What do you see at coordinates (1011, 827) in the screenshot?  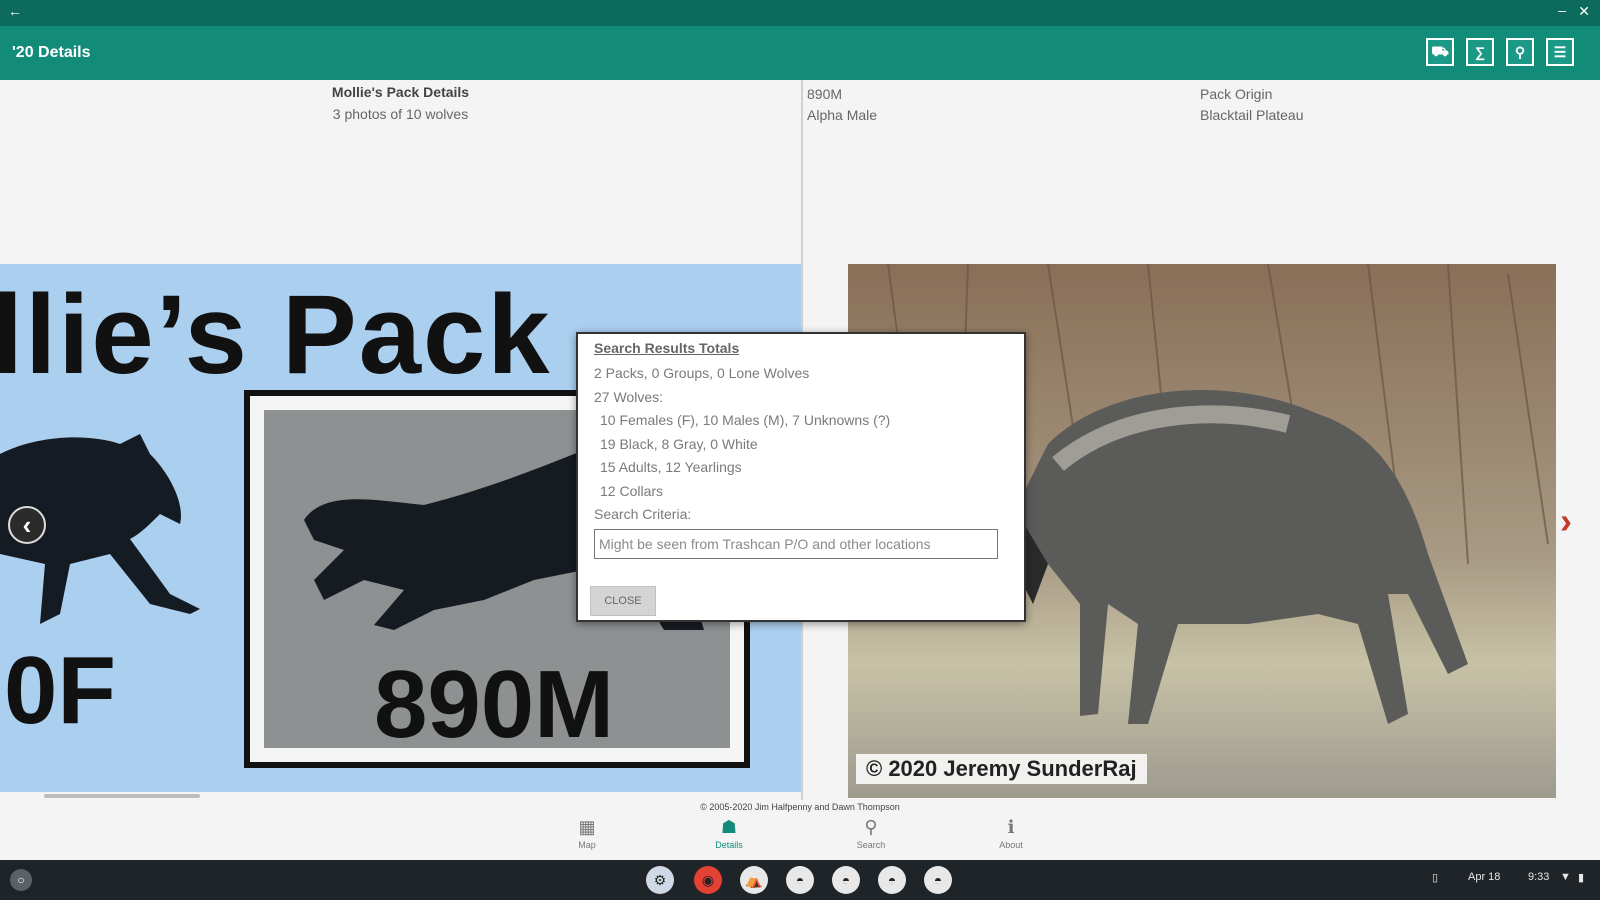 I see `info-icon: ℹ` at bounding box center [1011, 827].